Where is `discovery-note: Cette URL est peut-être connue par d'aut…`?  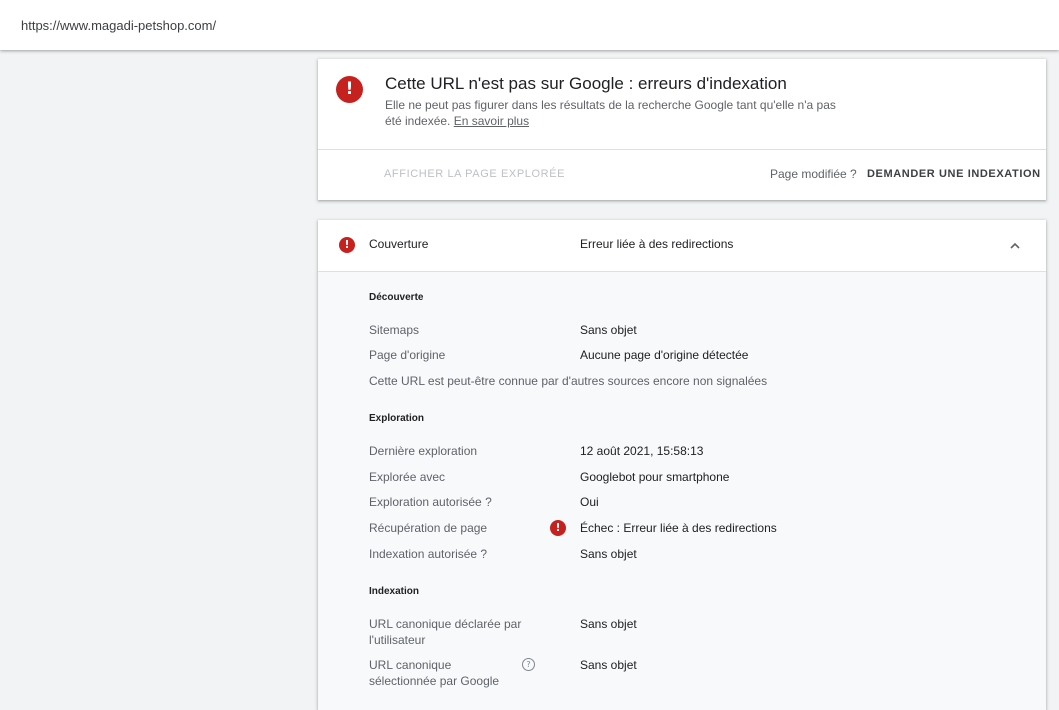 discovery-note: Cette URL est peut-être connue par d'aut… is located at coordinates (568, 381).